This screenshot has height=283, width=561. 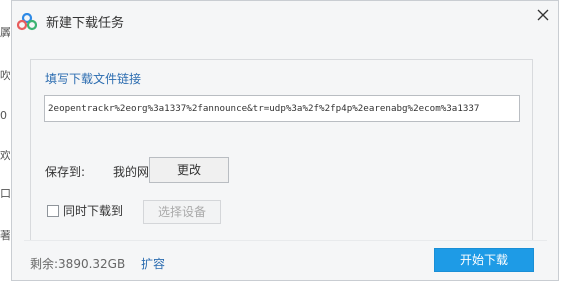 I want to click on background-text-fragment: 羼, so click(x=5, y=33).